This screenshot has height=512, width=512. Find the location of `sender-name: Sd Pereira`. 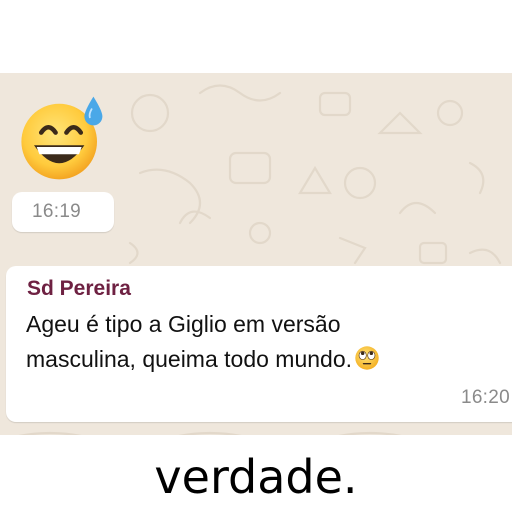

sender-name: Sd Pereira is located at coordinates (79, 289).